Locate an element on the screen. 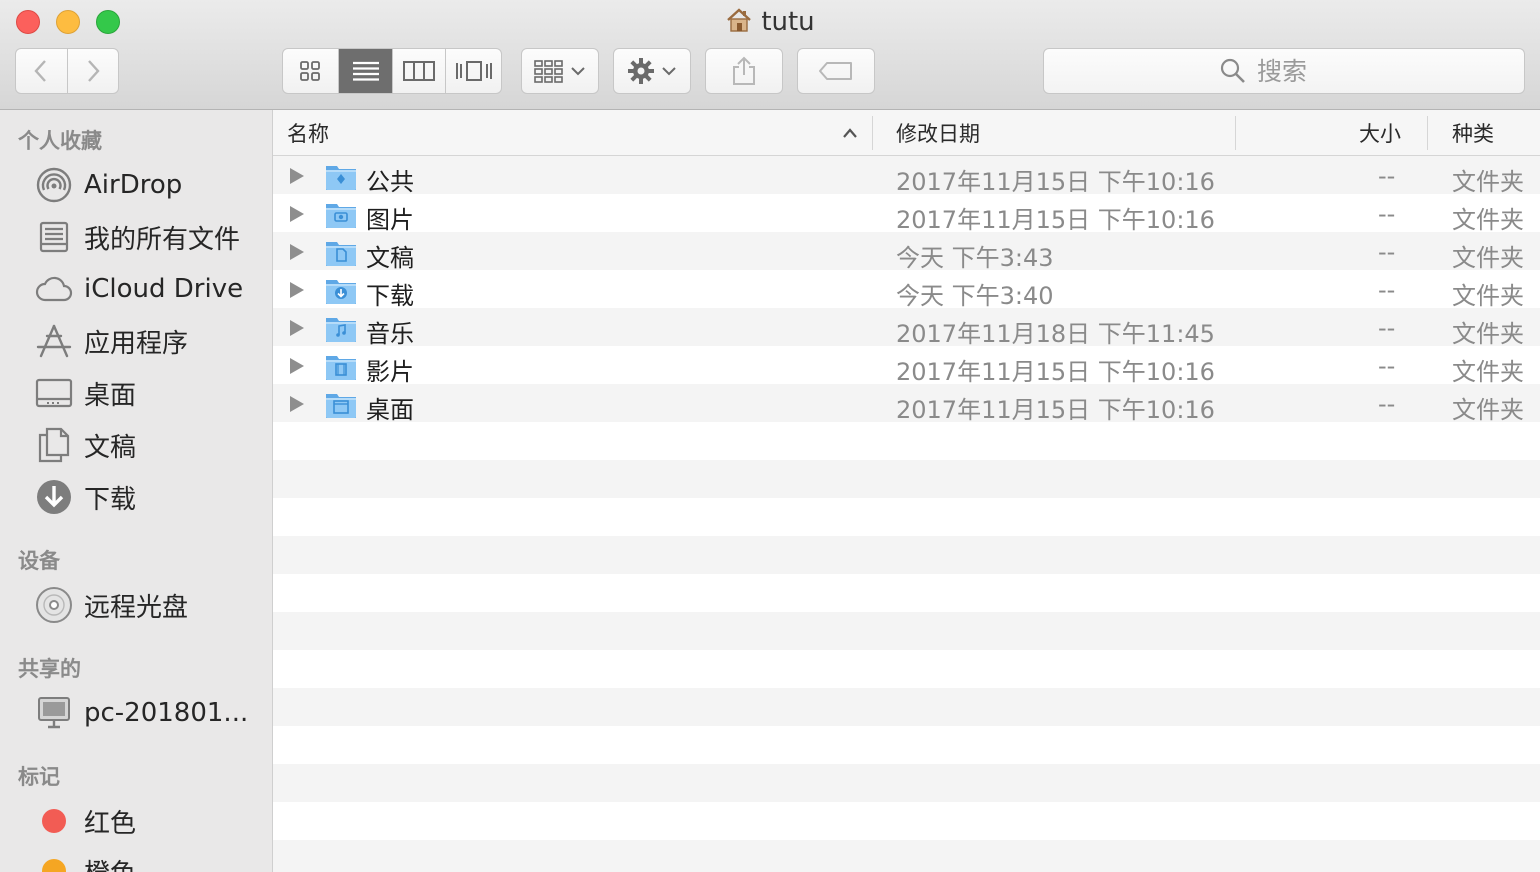 Image resolution: width=1540 pixels, height=872 pixels. tag-icon is located at coordinates (835, 71).